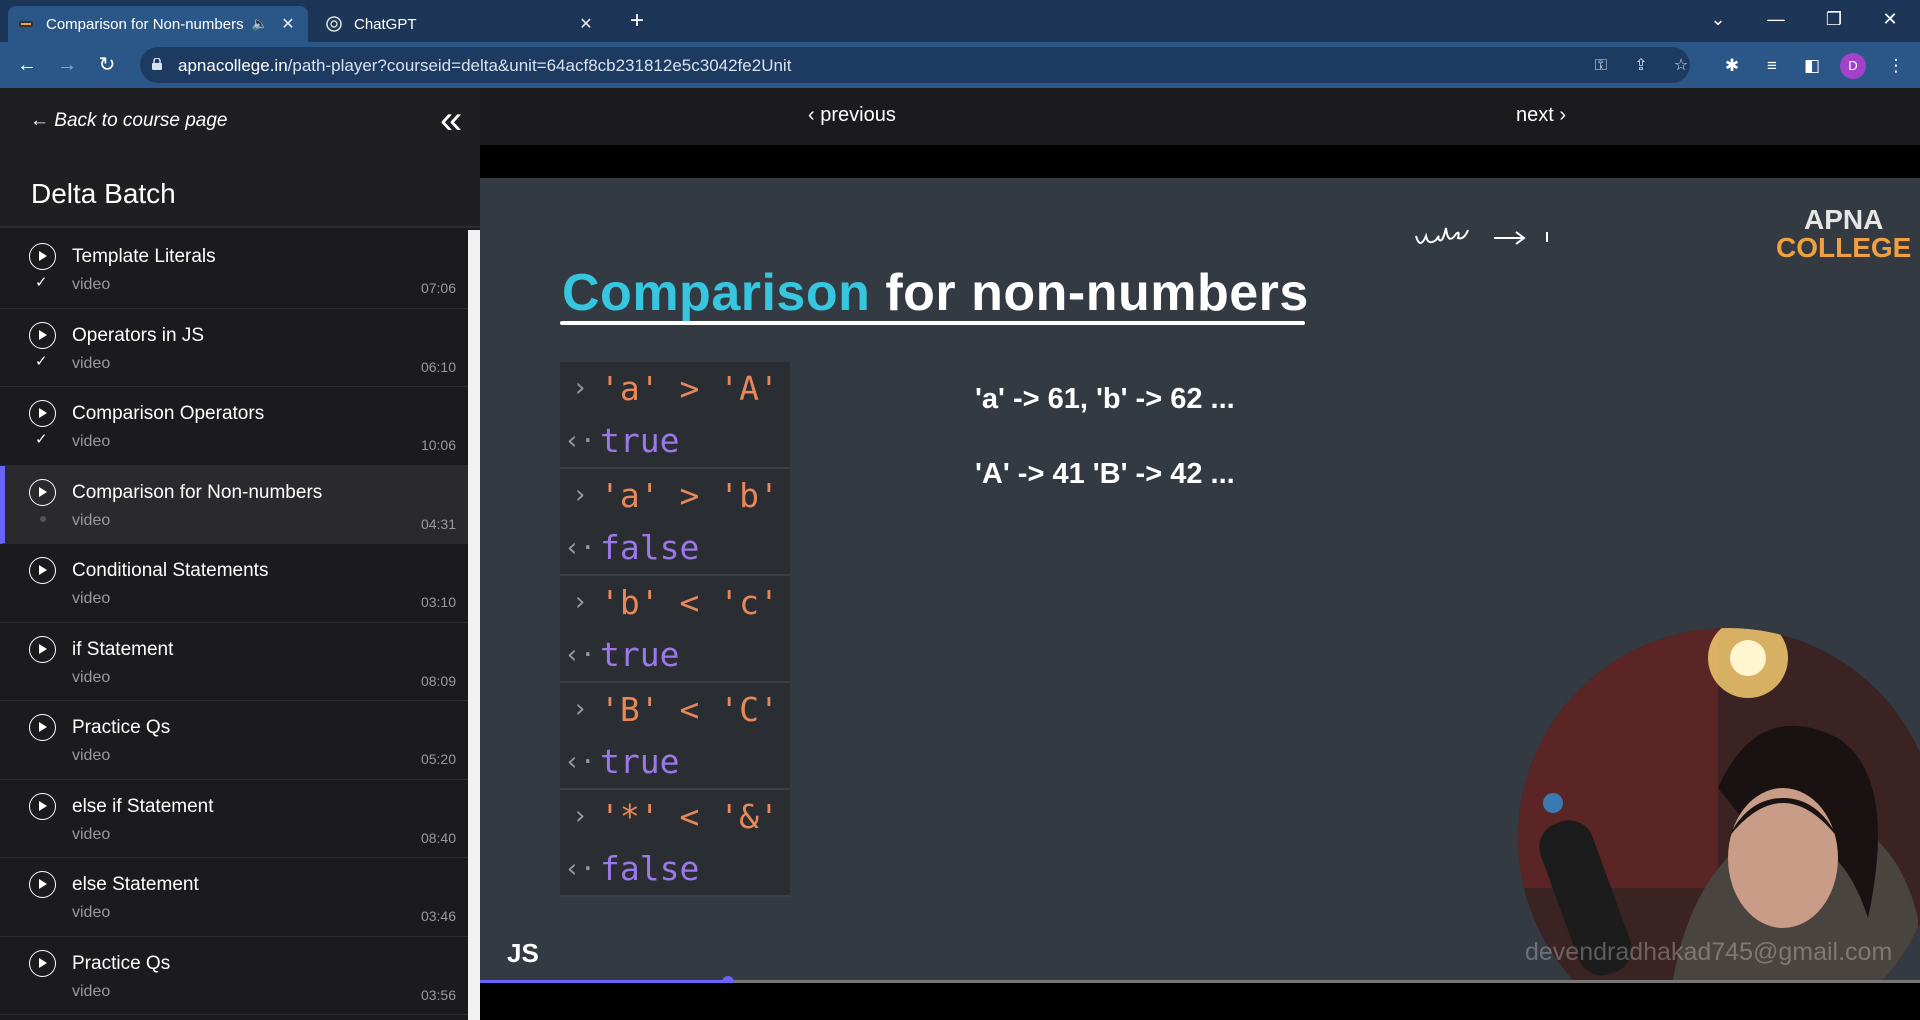 This screenshot has height=1020, width=1920. Describe the element at coordinates (334, 24) in the screenshot. I see `chatgpt-favicon-icon` at that location.